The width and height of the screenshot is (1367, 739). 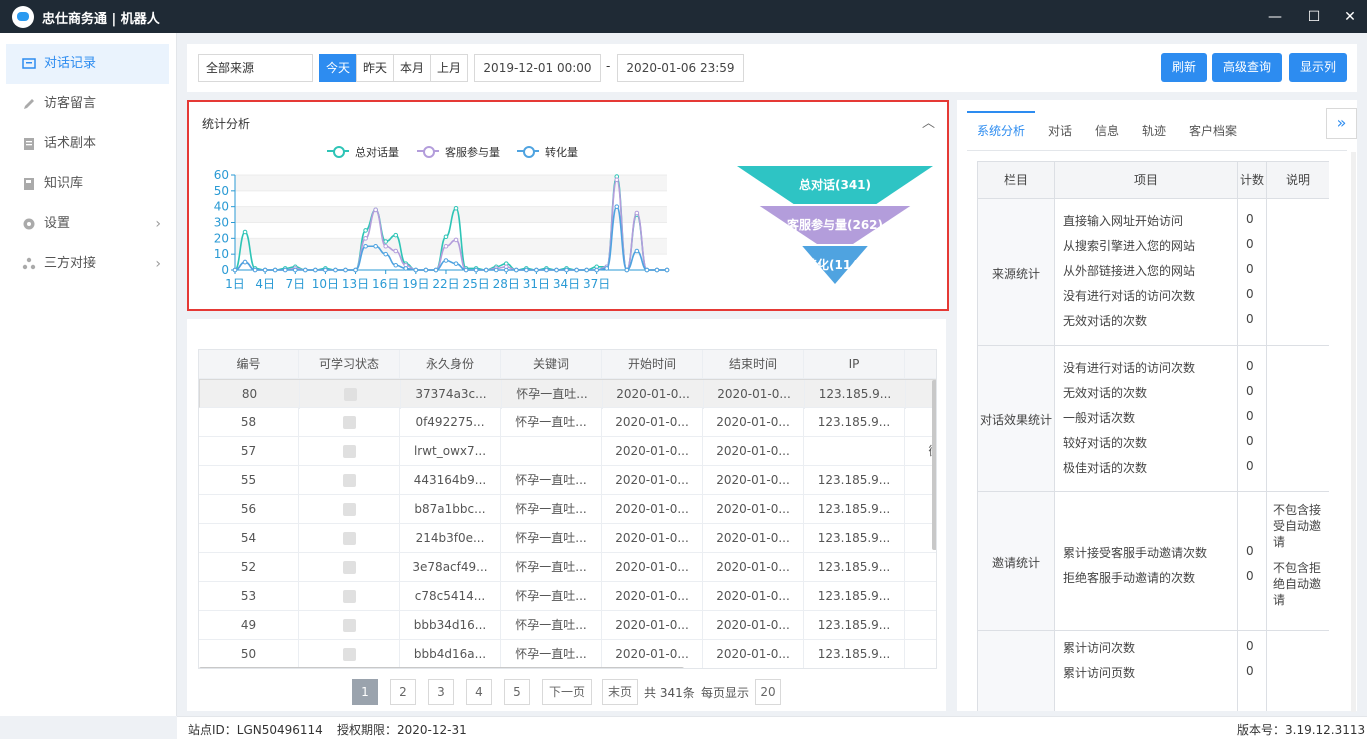 What do you see at coordinates (1184, 67) in the screenshot?
I see `refresh-button: 刷新` at bounding box center [1184, 67].